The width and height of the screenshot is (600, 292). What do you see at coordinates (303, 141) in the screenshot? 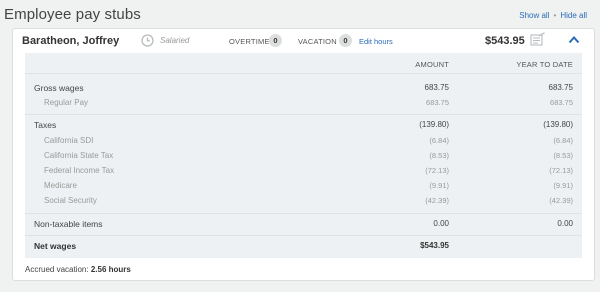
I see `tax-item-row: California SDI (6.84) (6.84)` at bounding box center [303, 141].